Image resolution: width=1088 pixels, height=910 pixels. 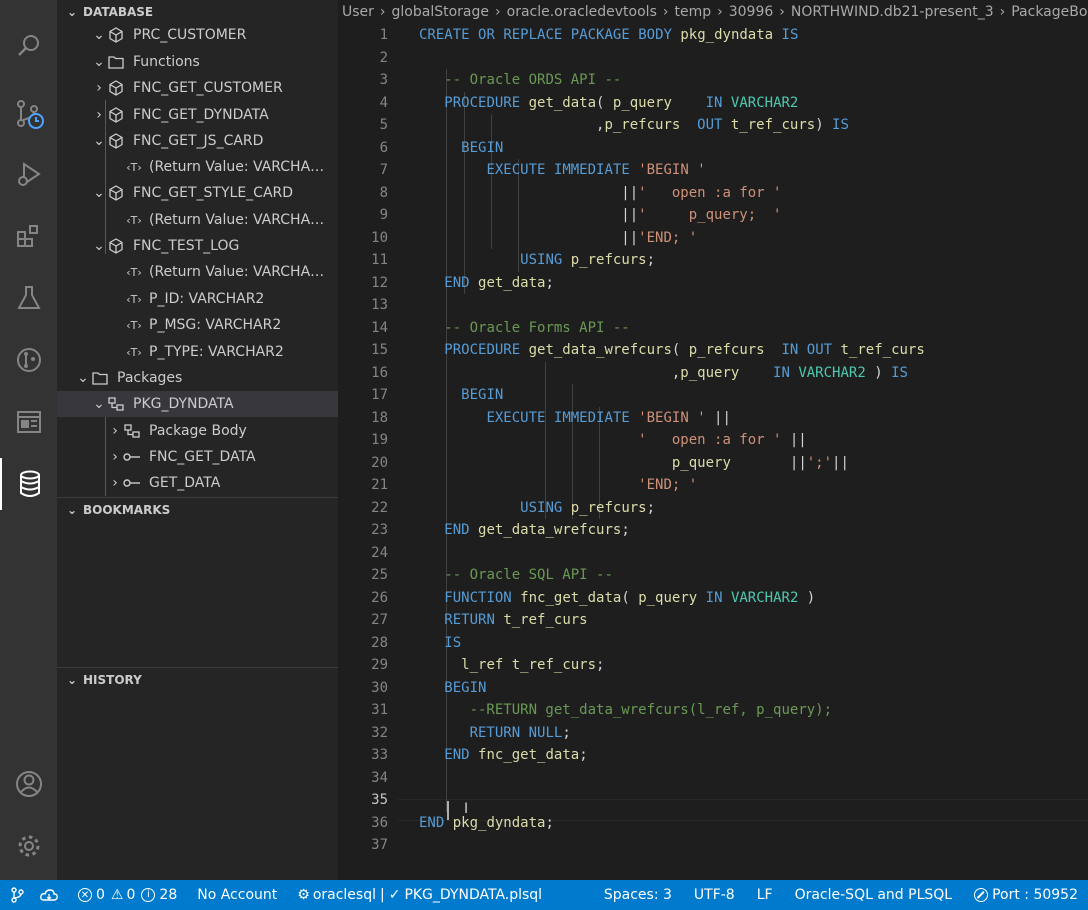 What do you see at coordinates (765, 895) in the screenshot?
I see `eol-status: LF` at bounding box center [765, 895].